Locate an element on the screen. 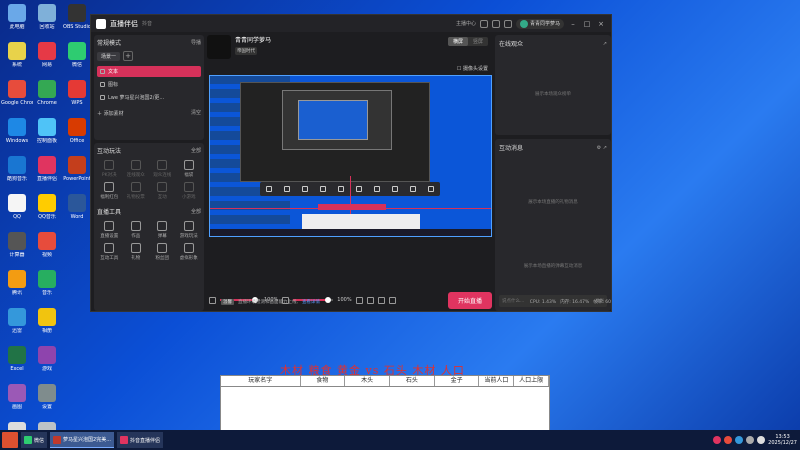  tool-item: 弹幕 is located at coordinates (162, 230).